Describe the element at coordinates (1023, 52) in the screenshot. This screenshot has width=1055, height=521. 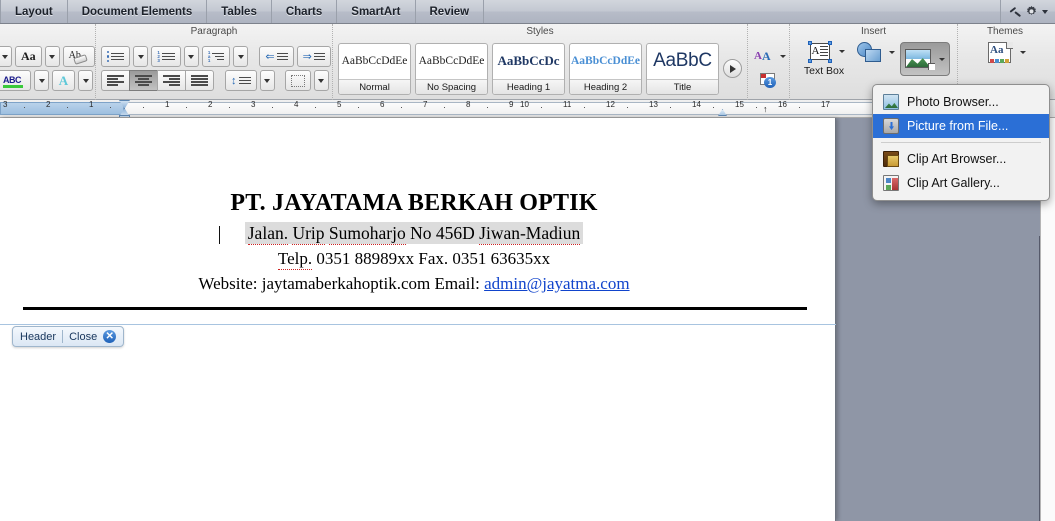
I see `themes-caret-icon` at that location.